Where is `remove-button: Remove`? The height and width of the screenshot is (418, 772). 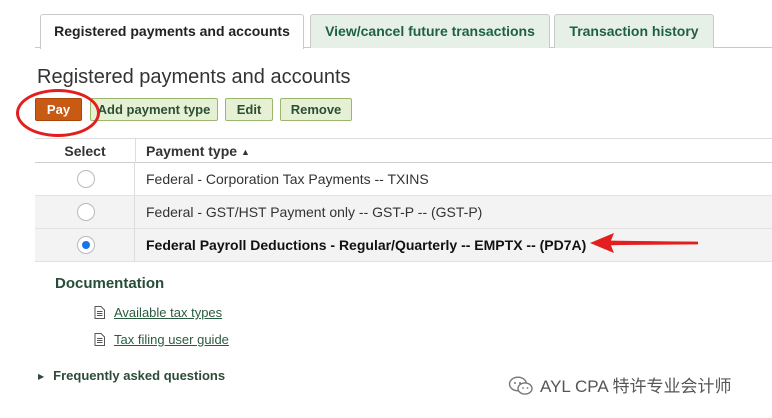 remove-button: Remove is located at coordinates (316, 109).